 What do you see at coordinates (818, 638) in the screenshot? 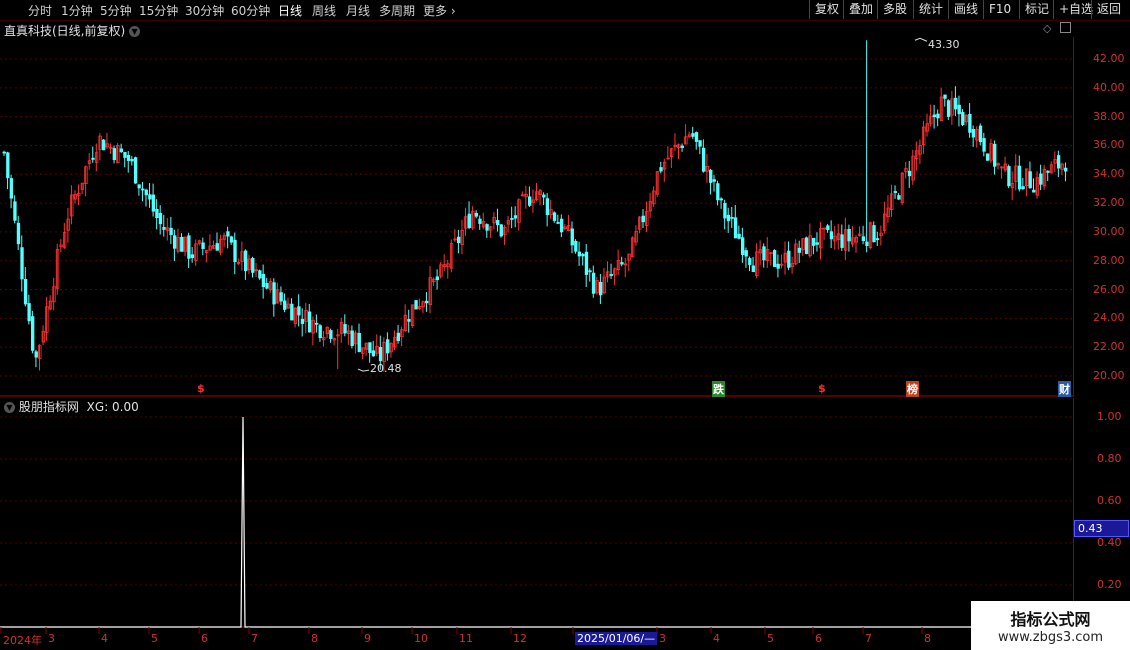
I see `time-axis-label: 6` at bounding box center [818, 638].